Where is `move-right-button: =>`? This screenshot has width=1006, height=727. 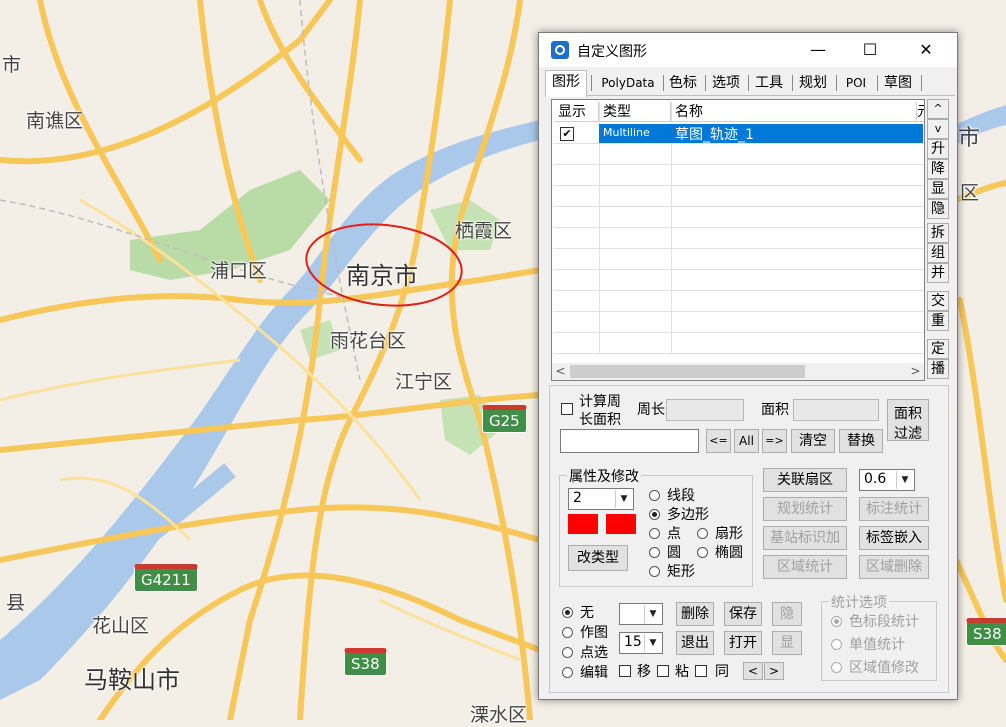
move-right-button: => is located at coordinates (774, 441).